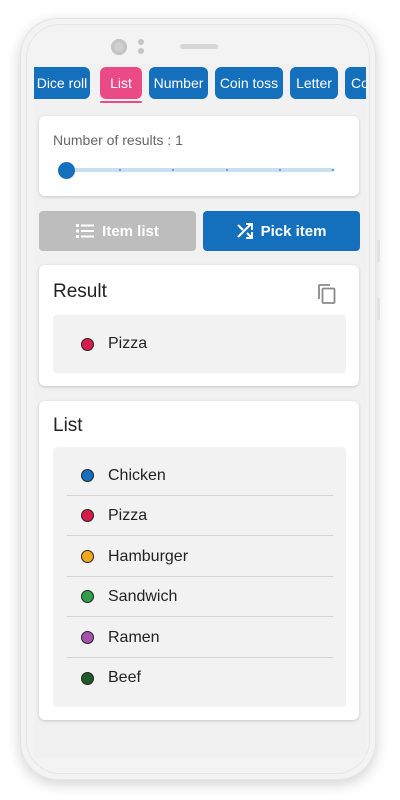 The height and width of the screenshot is (800, 400). Describe the element at coordinates (137, 475) in the screenshot. I see `list-item-label: Chicken` at that location.